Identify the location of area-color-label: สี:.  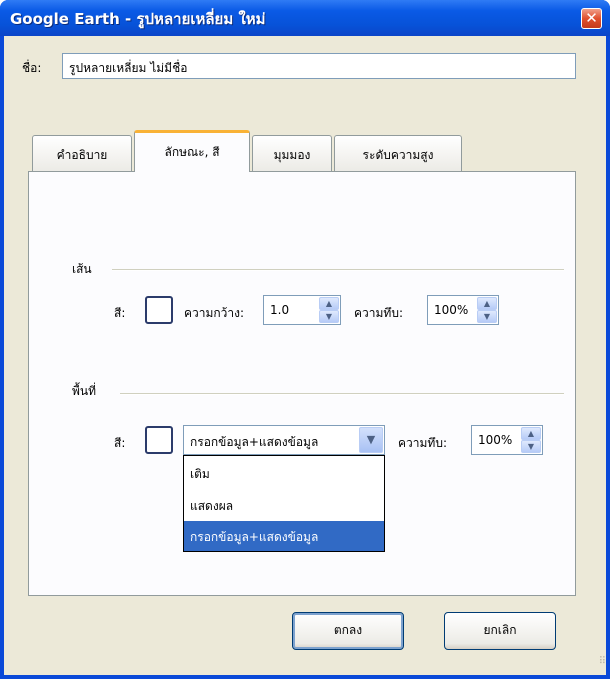
(120, 443).